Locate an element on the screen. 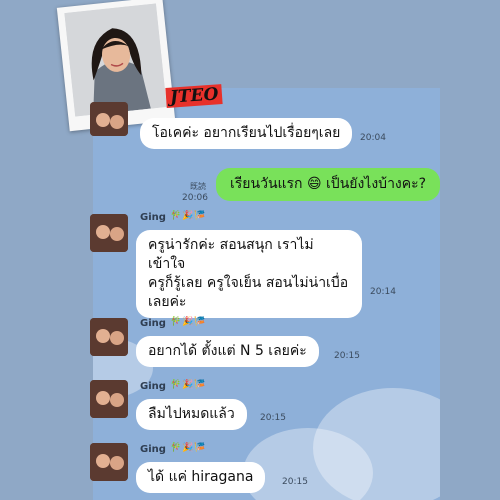 This screenshot has width=500, height=500. message-bubble: อยากได้ ตั้งแต่ N 5 เลยค่ะ is located at coordinates (227, 351).